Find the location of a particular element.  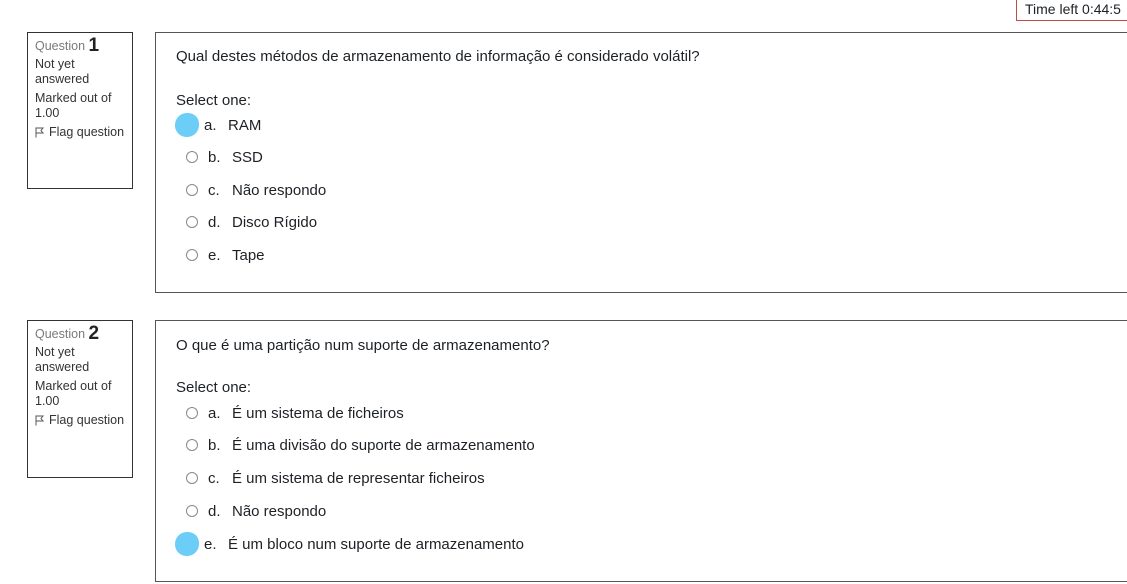

answer-text: SSD is located at coordinates (247, 157).